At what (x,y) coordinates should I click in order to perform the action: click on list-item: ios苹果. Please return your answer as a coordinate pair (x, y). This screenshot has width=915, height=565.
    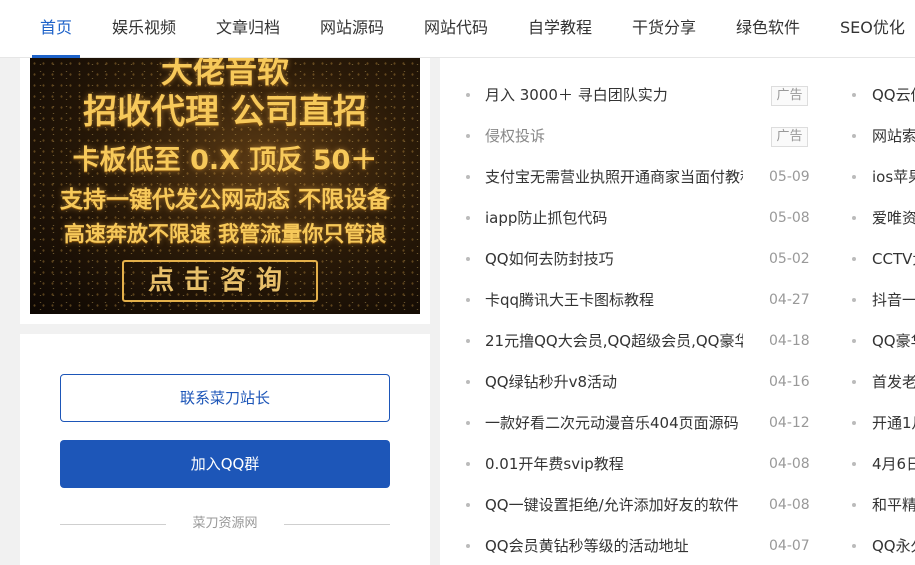
    Looking at the image, I should click on (870, 176).